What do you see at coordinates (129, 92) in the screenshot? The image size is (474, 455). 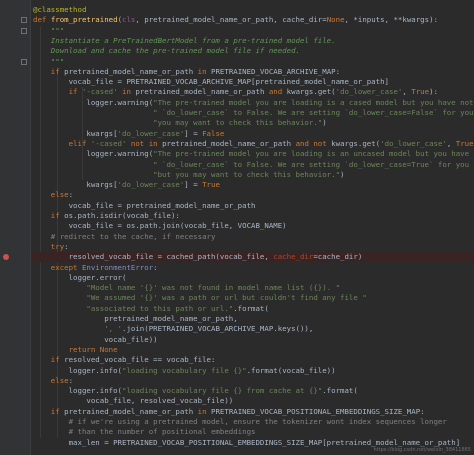 I see `code-token: in` at bounding box center [129, 92].